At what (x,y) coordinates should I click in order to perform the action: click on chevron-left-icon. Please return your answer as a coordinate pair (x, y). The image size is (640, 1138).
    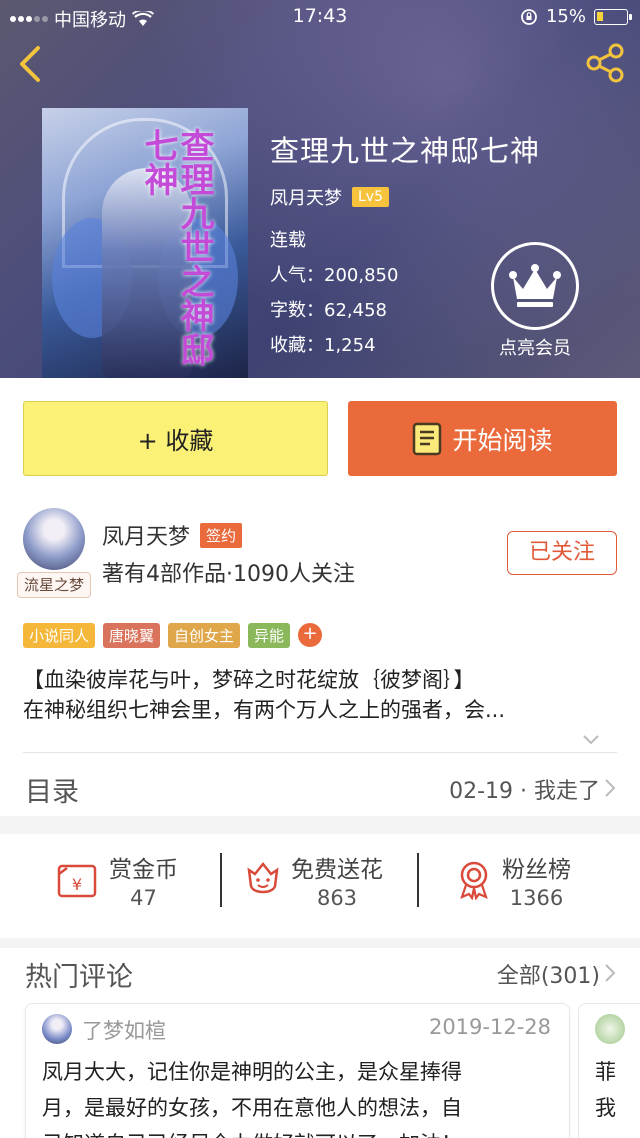
    Looking at the image, I should click on (30, 64).